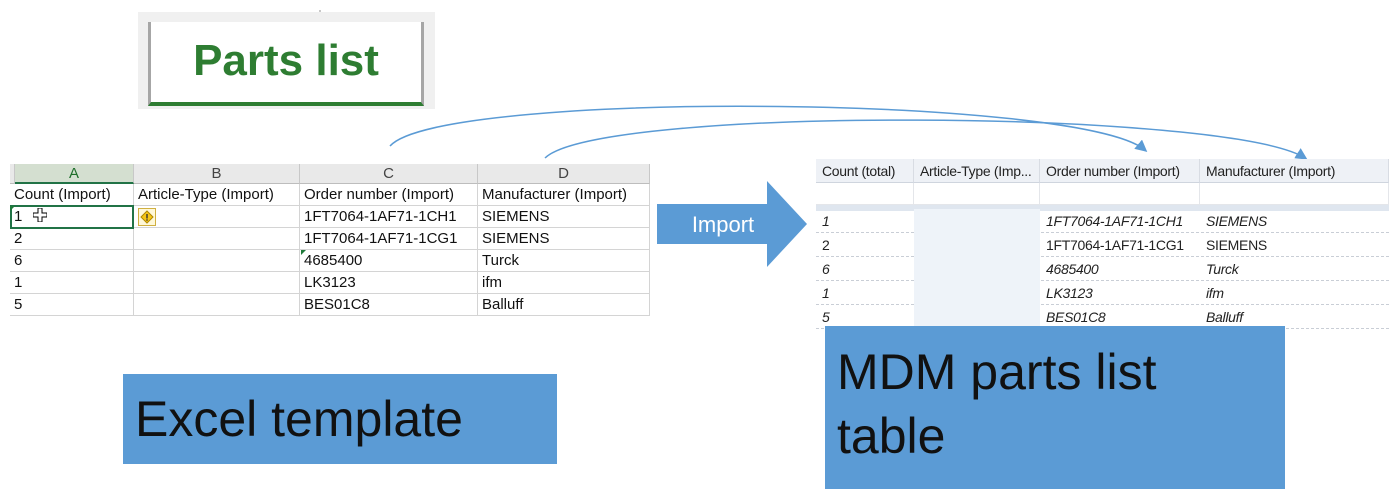 The image size is (1389, 491). What do you see at coordinates (891, 436) in the screenshot?
I see `mdm-caption-line-2: table` at bounding box center [891, 436].